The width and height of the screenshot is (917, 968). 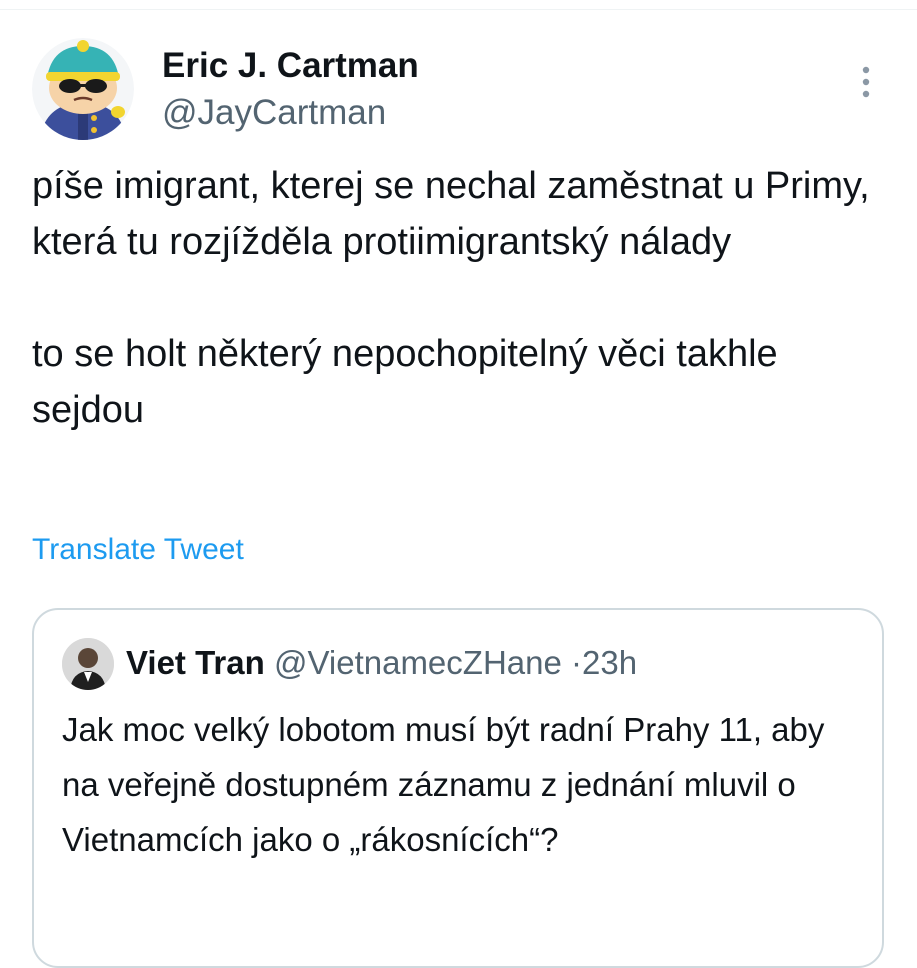 I want to click on author-avatar, so click(x=83, y=89).